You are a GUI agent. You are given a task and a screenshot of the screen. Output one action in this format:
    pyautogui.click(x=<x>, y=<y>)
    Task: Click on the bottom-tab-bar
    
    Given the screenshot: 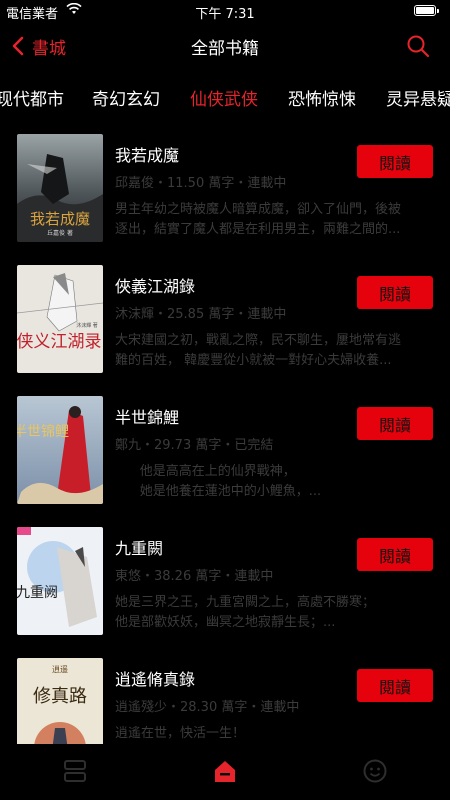 What is the action you would take?
    pyautogui.click(x=225, y=772)
    